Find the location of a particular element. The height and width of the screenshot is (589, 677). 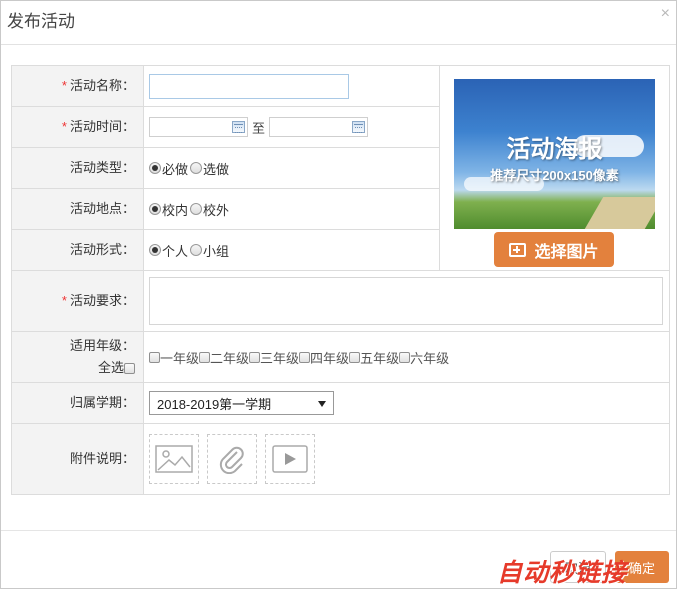

grade-option: 三年级 is located at coordinates (274, 357).